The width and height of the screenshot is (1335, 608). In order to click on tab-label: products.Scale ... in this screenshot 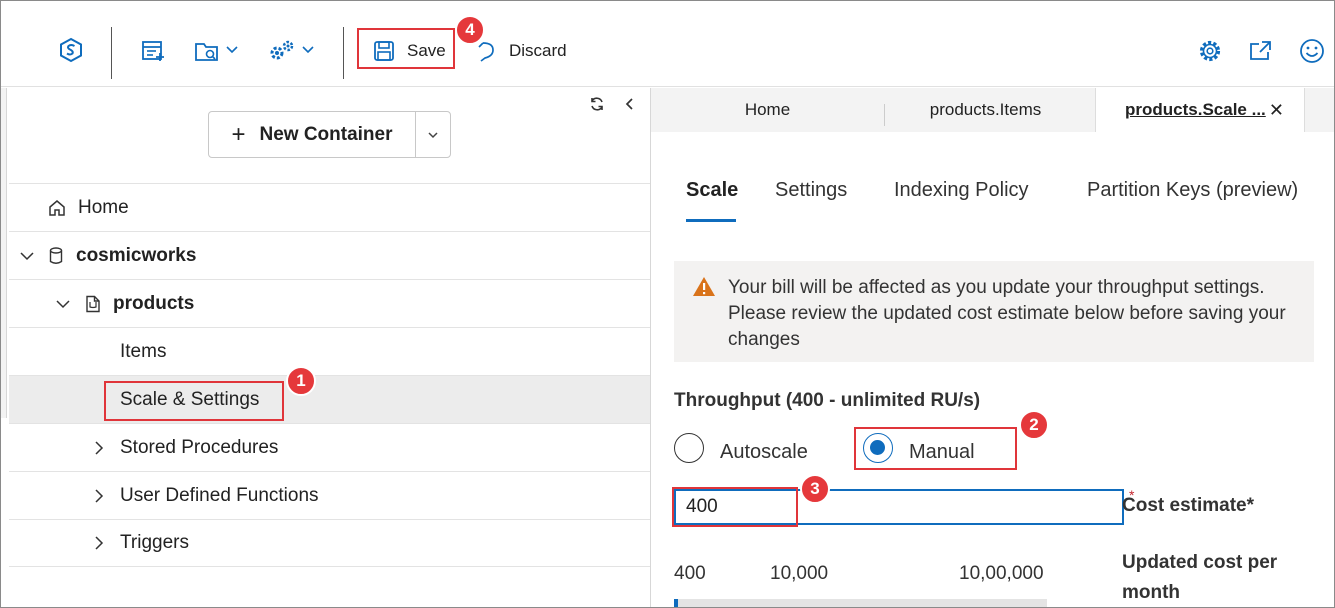, I will do `click(1195, 109)`.